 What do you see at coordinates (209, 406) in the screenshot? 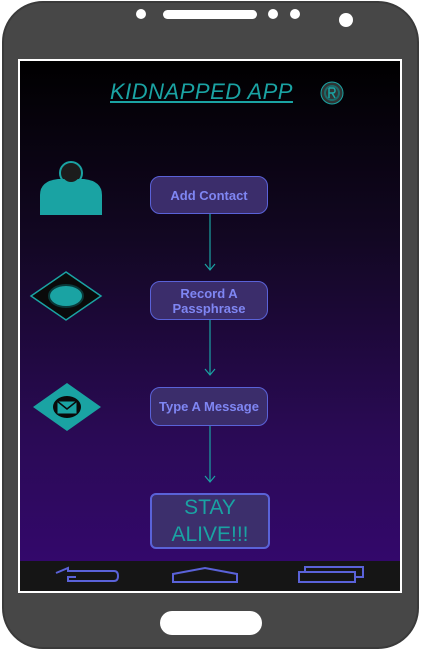
I see `type-message-button: Type A Message` at bounding box center [209, 406].